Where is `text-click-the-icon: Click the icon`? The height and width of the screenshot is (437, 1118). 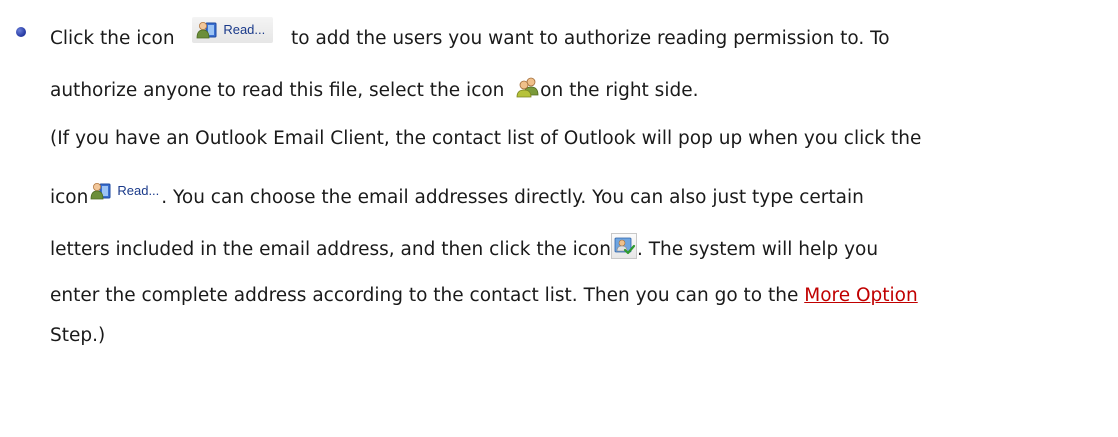
text-click-the-icon: Click the icon is located at coordinates (112, 38).